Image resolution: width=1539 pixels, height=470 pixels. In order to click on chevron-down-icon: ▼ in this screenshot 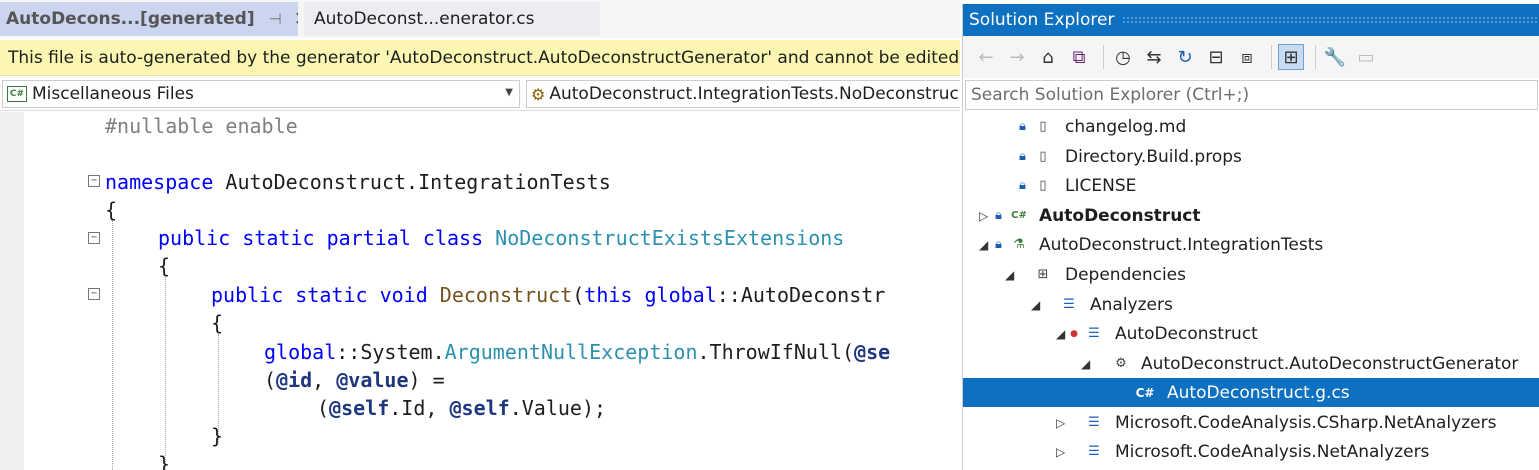, I will do `click(509, 92)`.